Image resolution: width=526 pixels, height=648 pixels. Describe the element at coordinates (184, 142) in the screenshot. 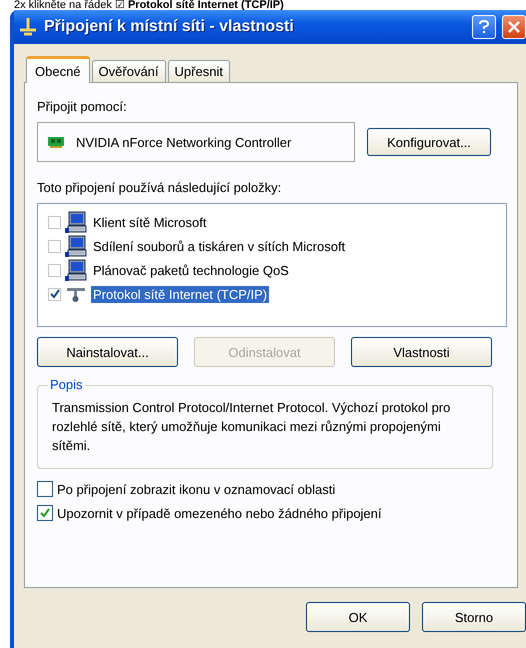

I see `adapter-name: NVIDIA nForce Networking Controller` at that location.